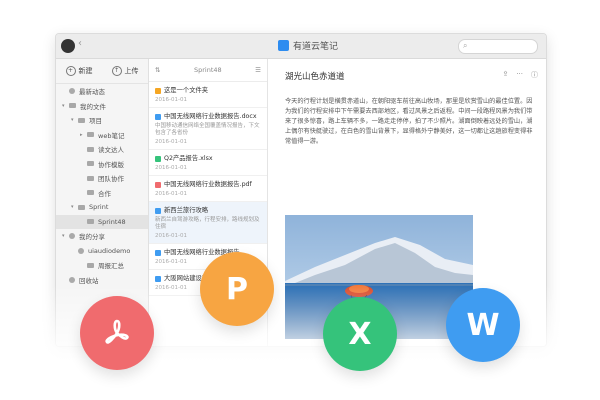 This screenshot has height=400, width=600. What do you see at coordinates (111, 266) in the screenshot?
I see `sidebar-item-label: 周报汇总` at bounding box center [111, 266].